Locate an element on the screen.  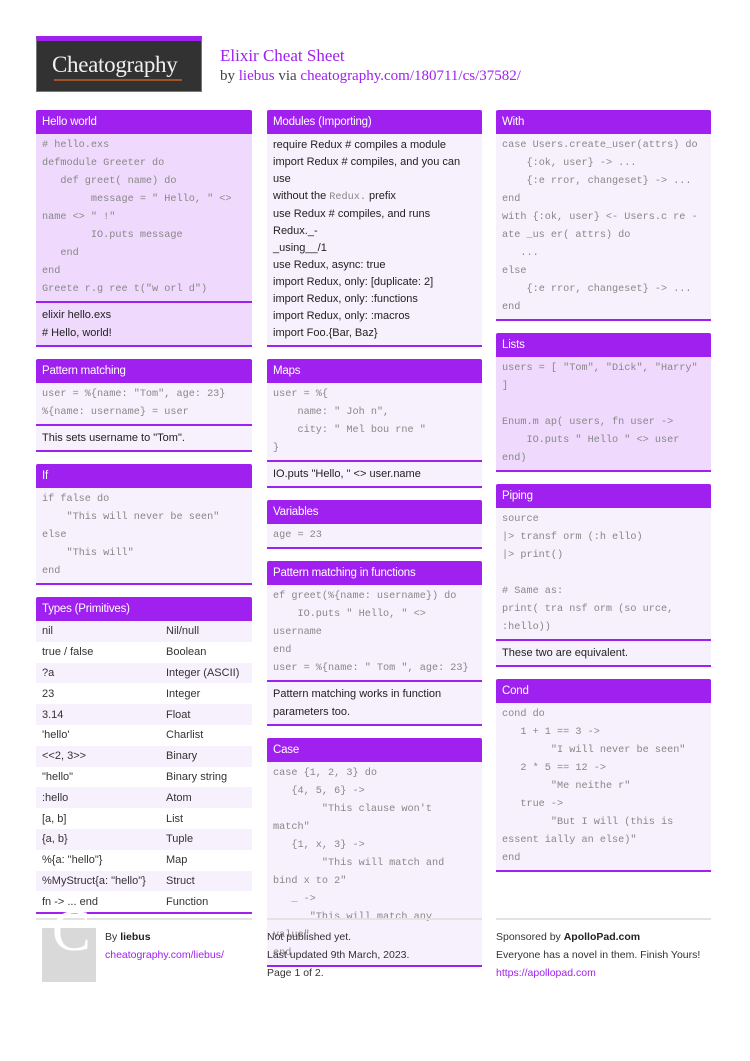
type-example: :hello is located at coordinates (98, 798).